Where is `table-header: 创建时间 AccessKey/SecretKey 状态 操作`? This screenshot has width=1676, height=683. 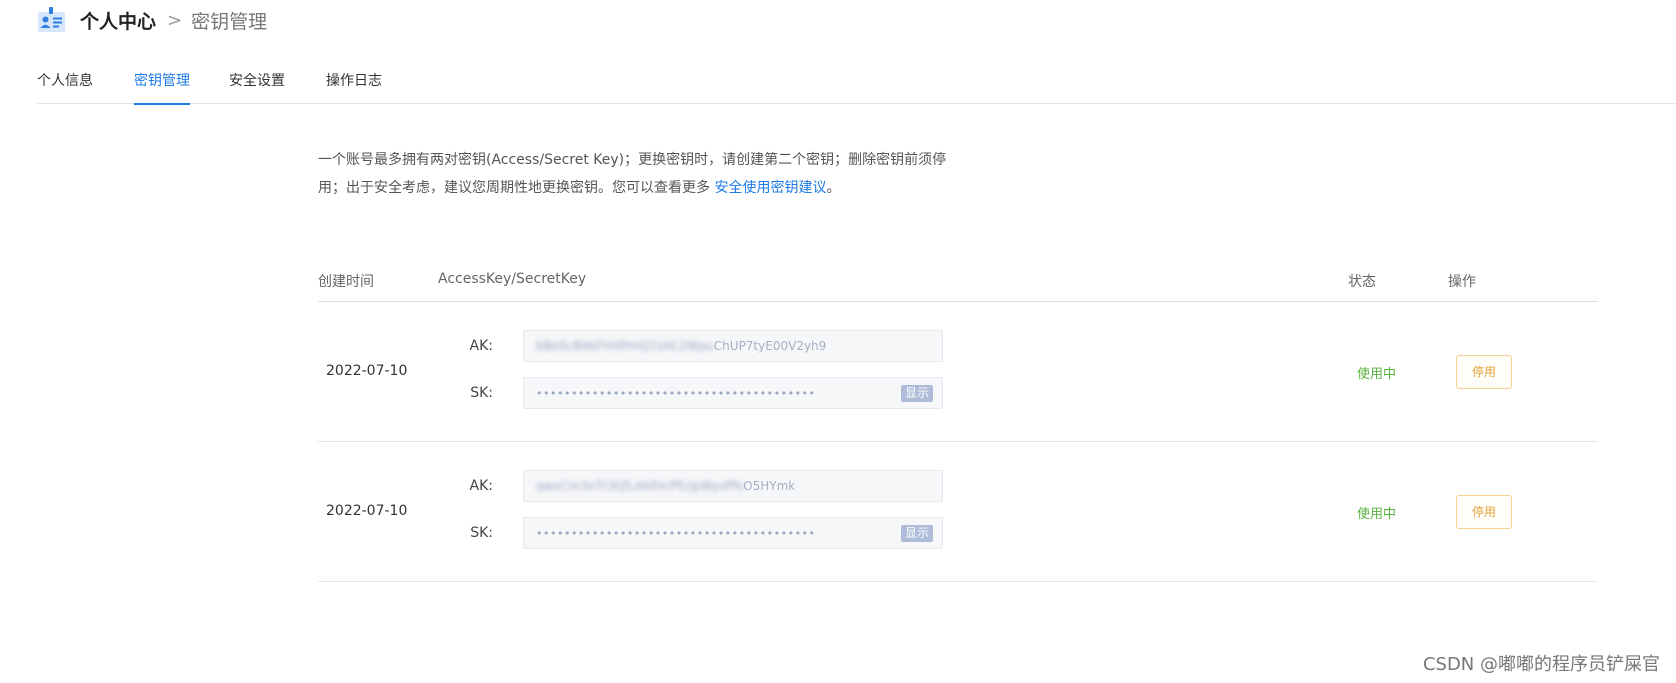
table-header: 创建时间 AccessKey/SecretKey 状态 操作 is located at coordinates (958, 280).